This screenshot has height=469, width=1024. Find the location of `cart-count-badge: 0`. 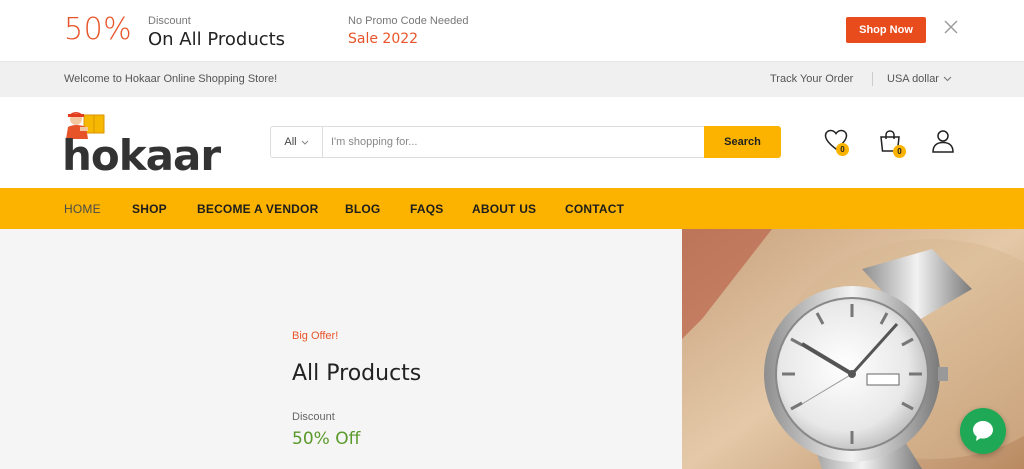

cart-count-badge: 0 is located at coordinates (899, 151).